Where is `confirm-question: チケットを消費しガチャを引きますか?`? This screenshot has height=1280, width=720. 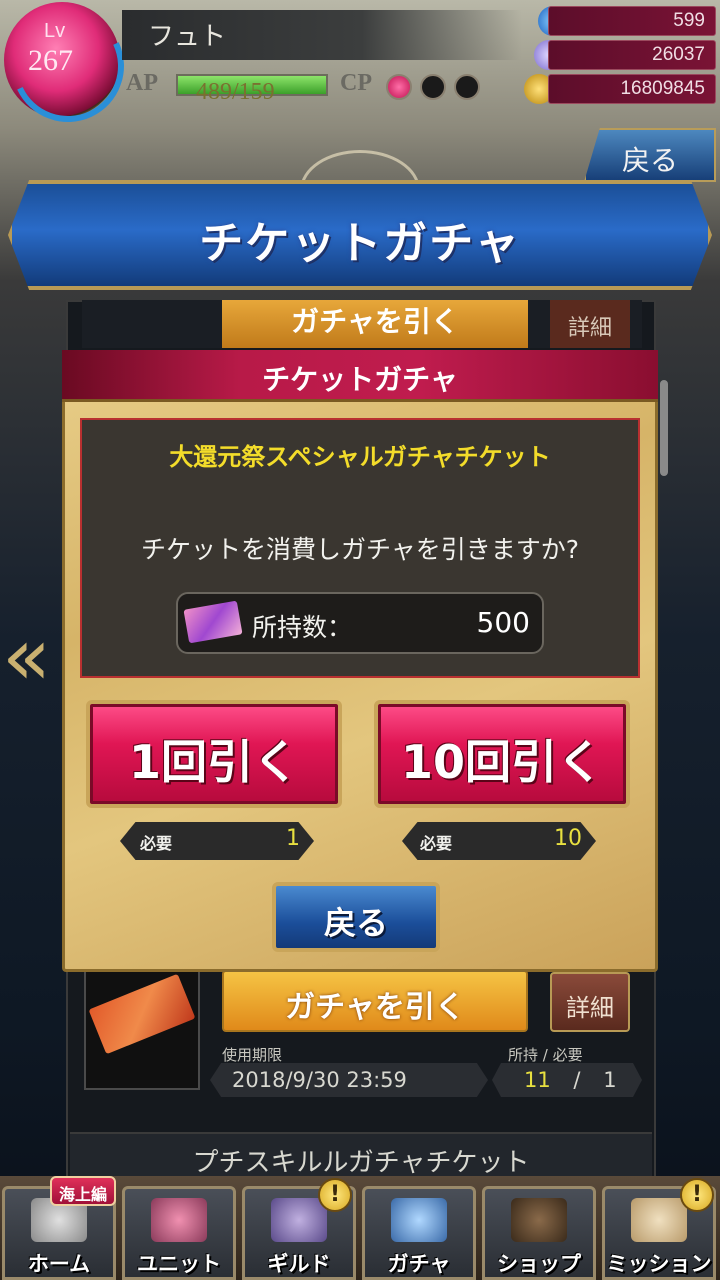 confirm-question: チケットを消費しガチャを引きますか? is located at coordinates (360, 549).